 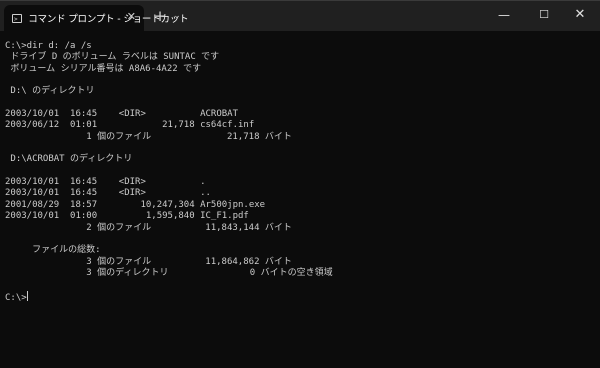 I want to click on terminal-line: 2003/10/01 16:45 <DIR> ACROBAT, so click(x=121, y=114).